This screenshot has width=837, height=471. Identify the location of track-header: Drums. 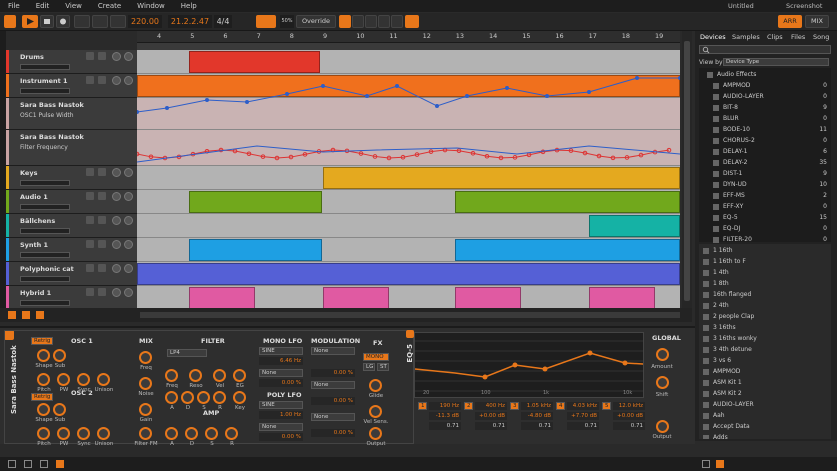
(71, 62).